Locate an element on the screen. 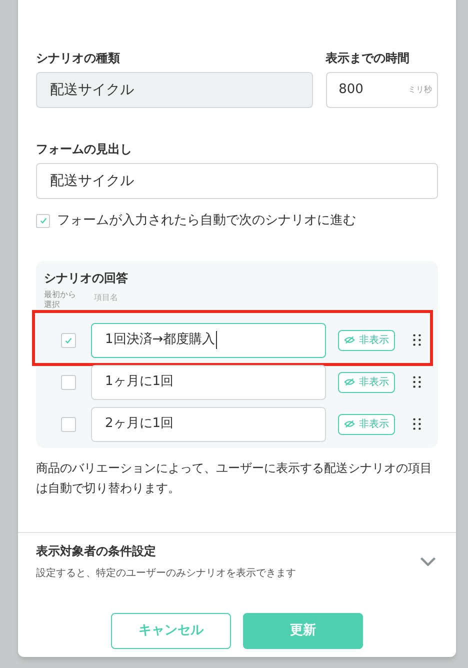 Image resolution: width=468 pixels, height=668 pixels. input-field: 配送サイクル is located at coordinates (237, 181).